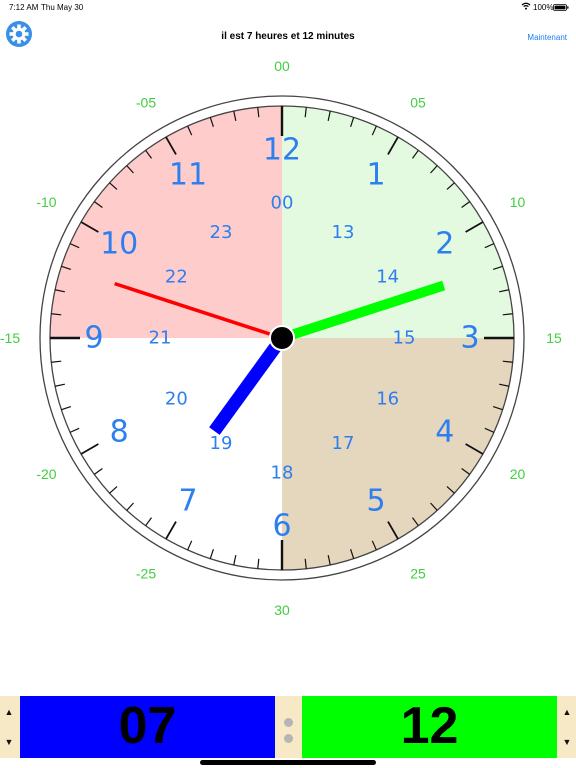 The height and width of the screenshot is (768, 576). Describe the element at coordinates (387, 277) in the screenshot. I see `hour-24-number: 14` at that location.